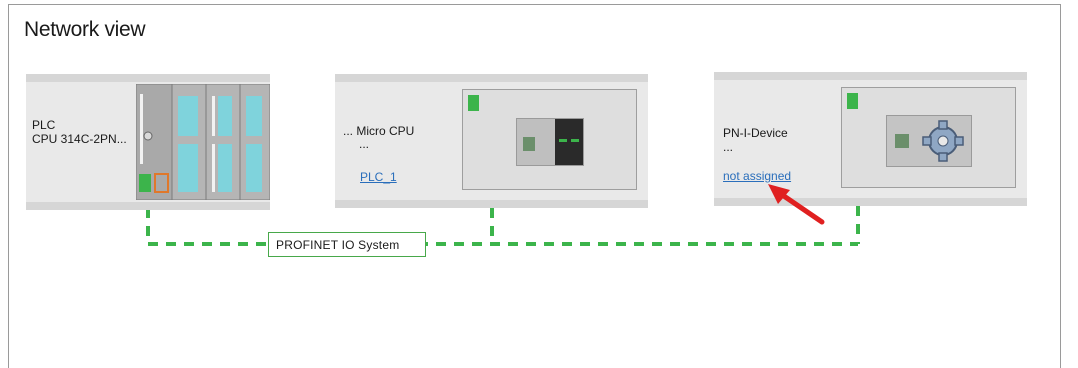 This screenshot has height=368, width=1078. What do you see at coordinates (929, 141) in the screenshot?
I see `gear-device-icon` at bounding box center [929, 141].